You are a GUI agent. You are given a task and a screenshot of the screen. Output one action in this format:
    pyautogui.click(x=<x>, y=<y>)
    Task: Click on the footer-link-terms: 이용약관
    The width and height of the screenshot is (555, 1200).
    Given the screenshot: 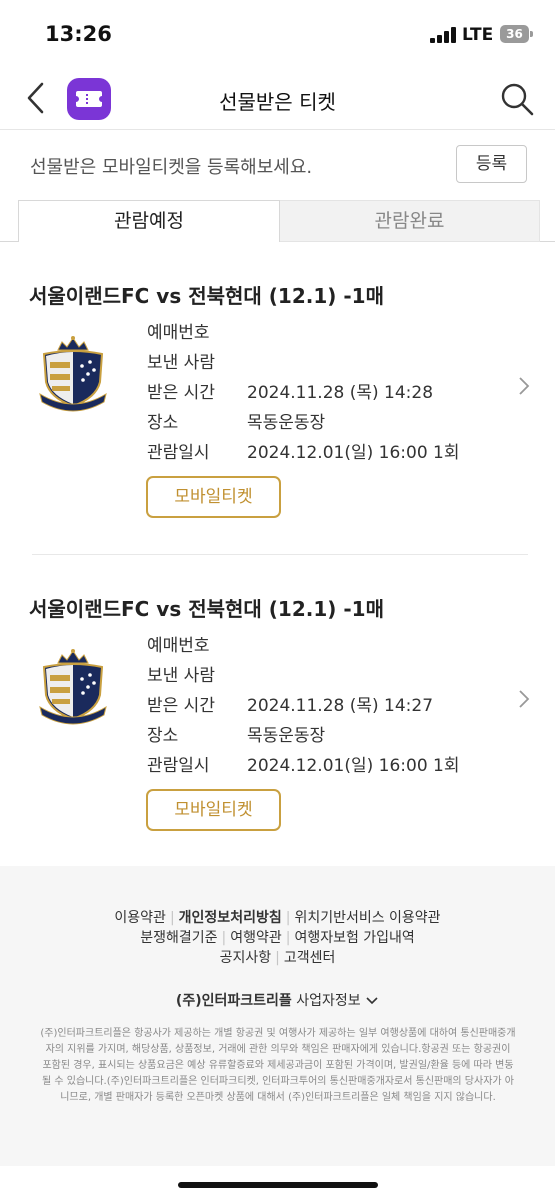 What is the action you would take?
    pyautogui.click(x=140, y=918)
    